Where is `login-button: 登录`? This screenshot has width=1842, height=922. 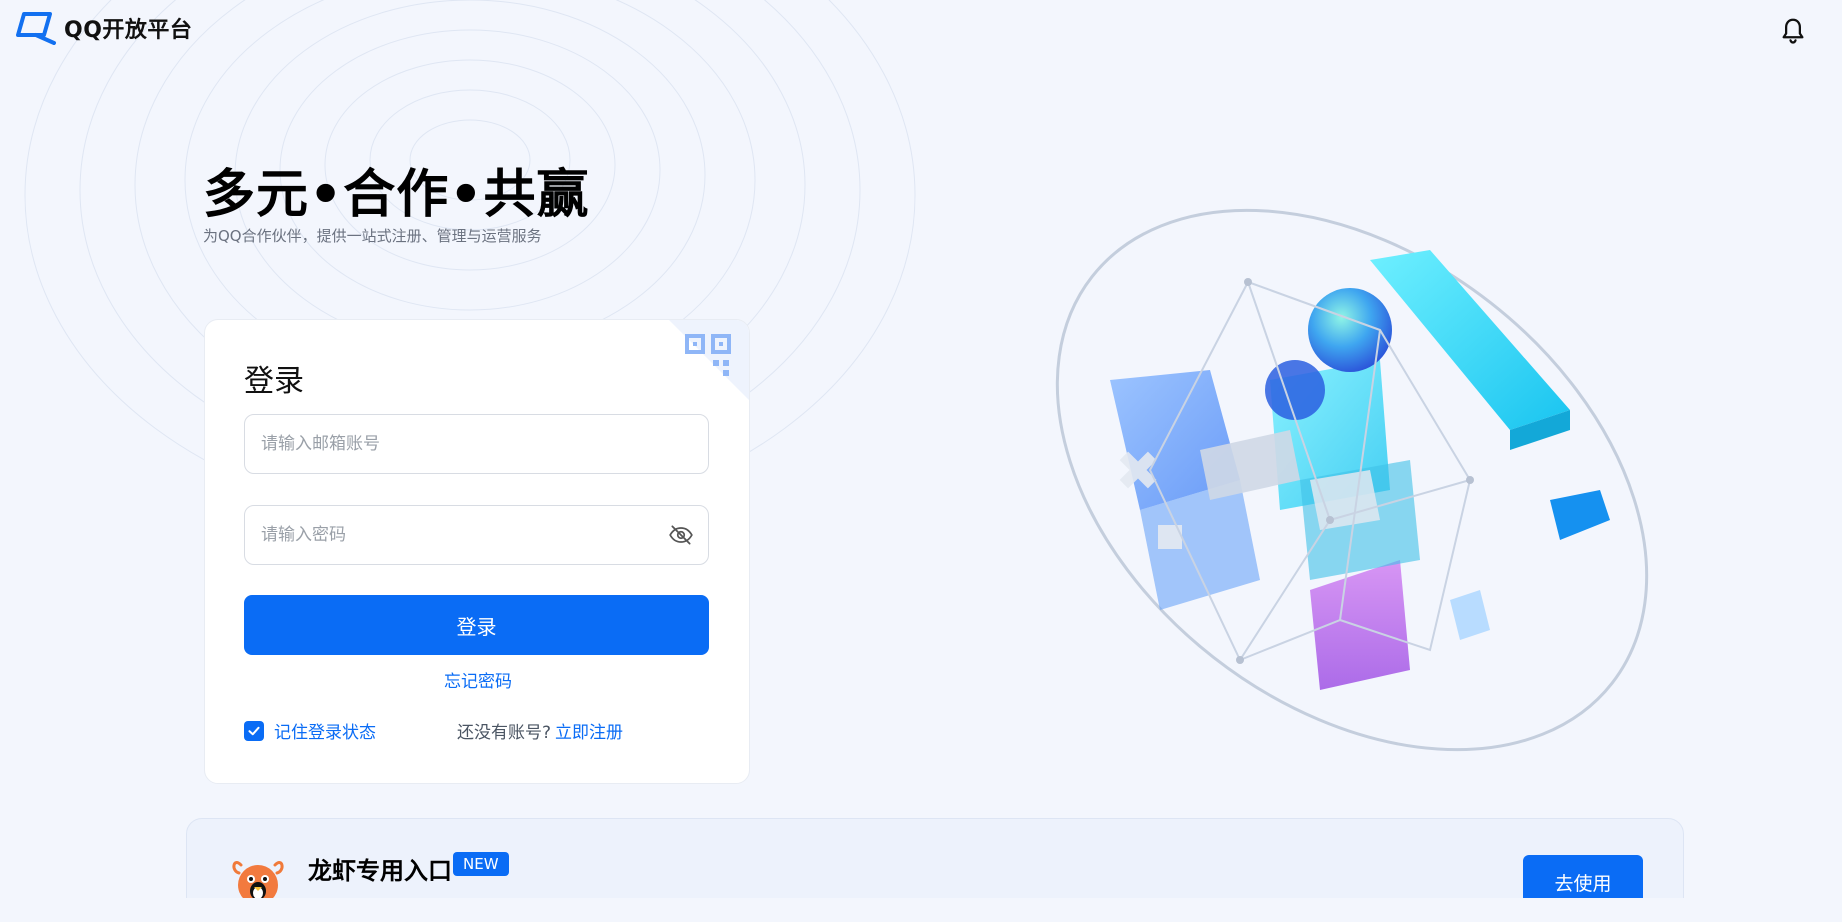 login-button: 登录 is located at coordinates (476, 625).